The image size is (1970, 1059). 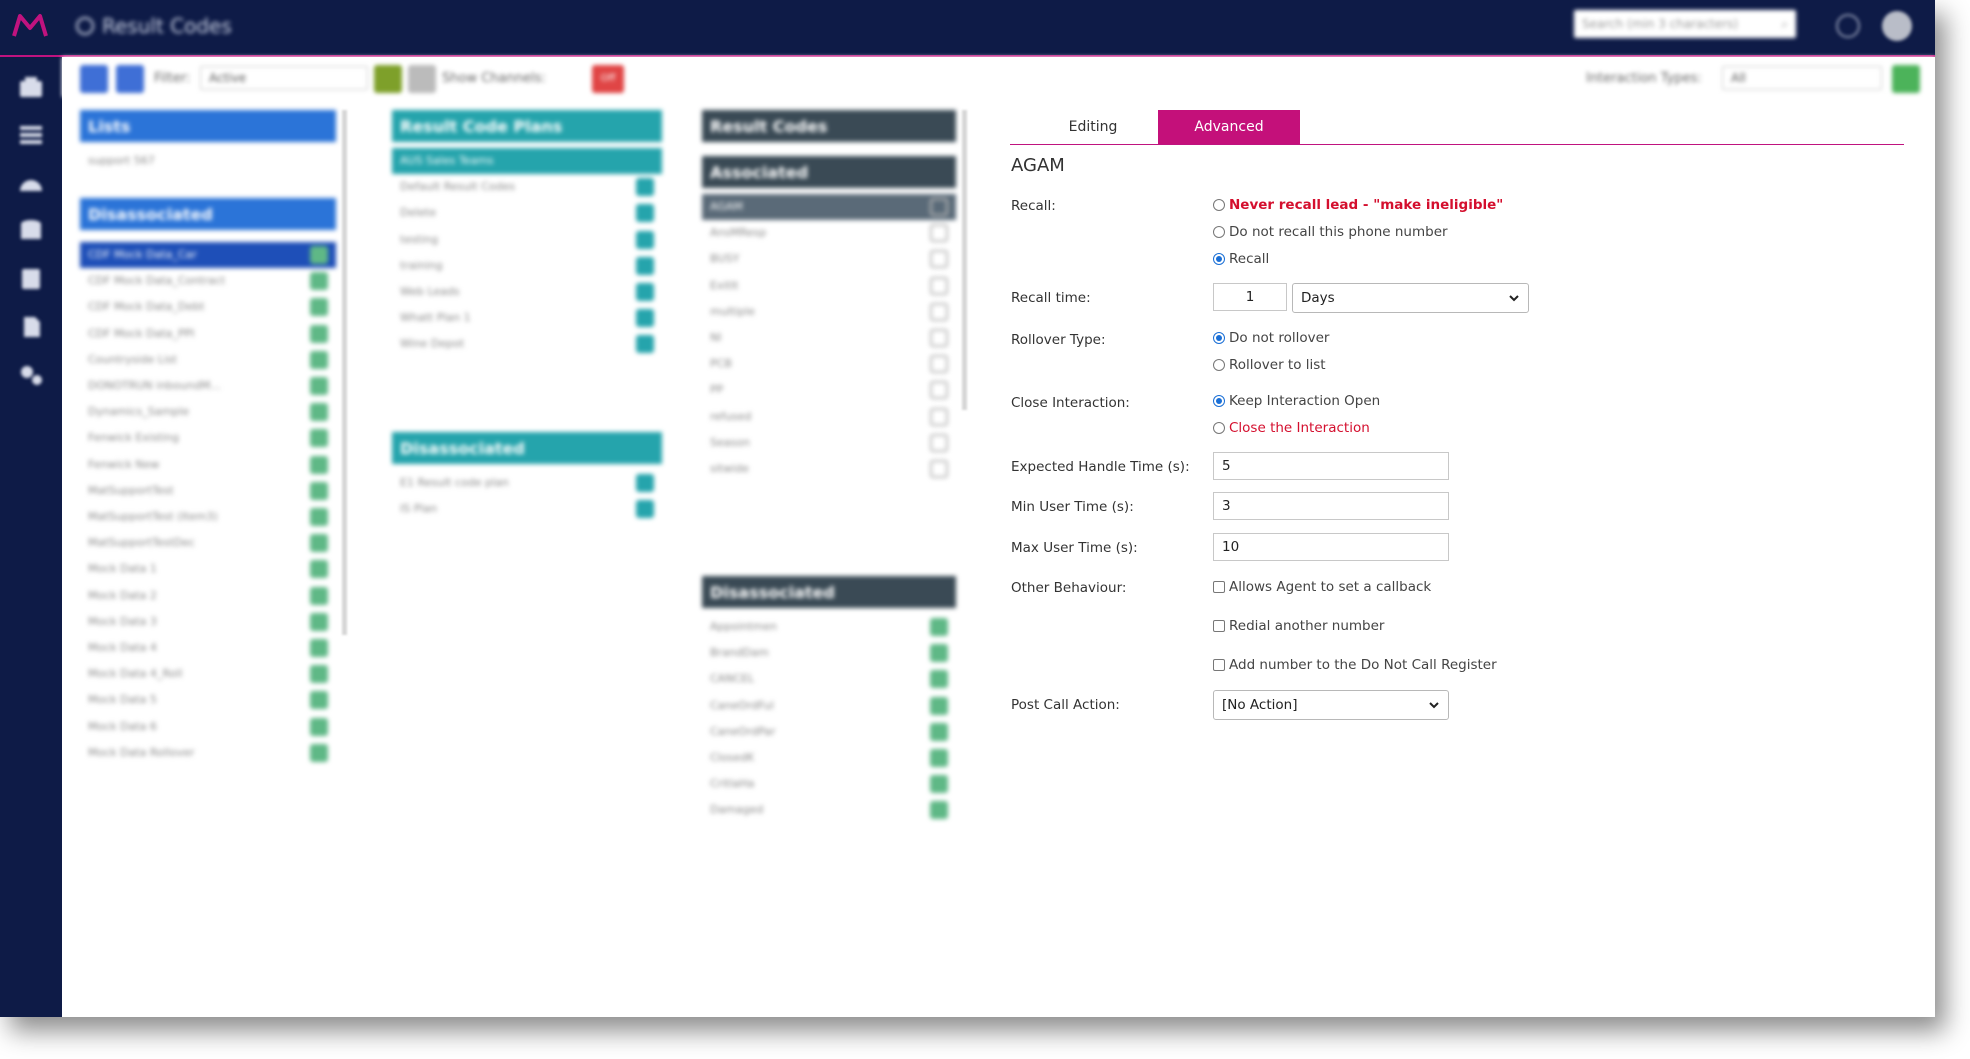 What do you see at coordinates (829, 443) in the screenshot?
I see `list-item: Season` at bounding box center [829, 443].